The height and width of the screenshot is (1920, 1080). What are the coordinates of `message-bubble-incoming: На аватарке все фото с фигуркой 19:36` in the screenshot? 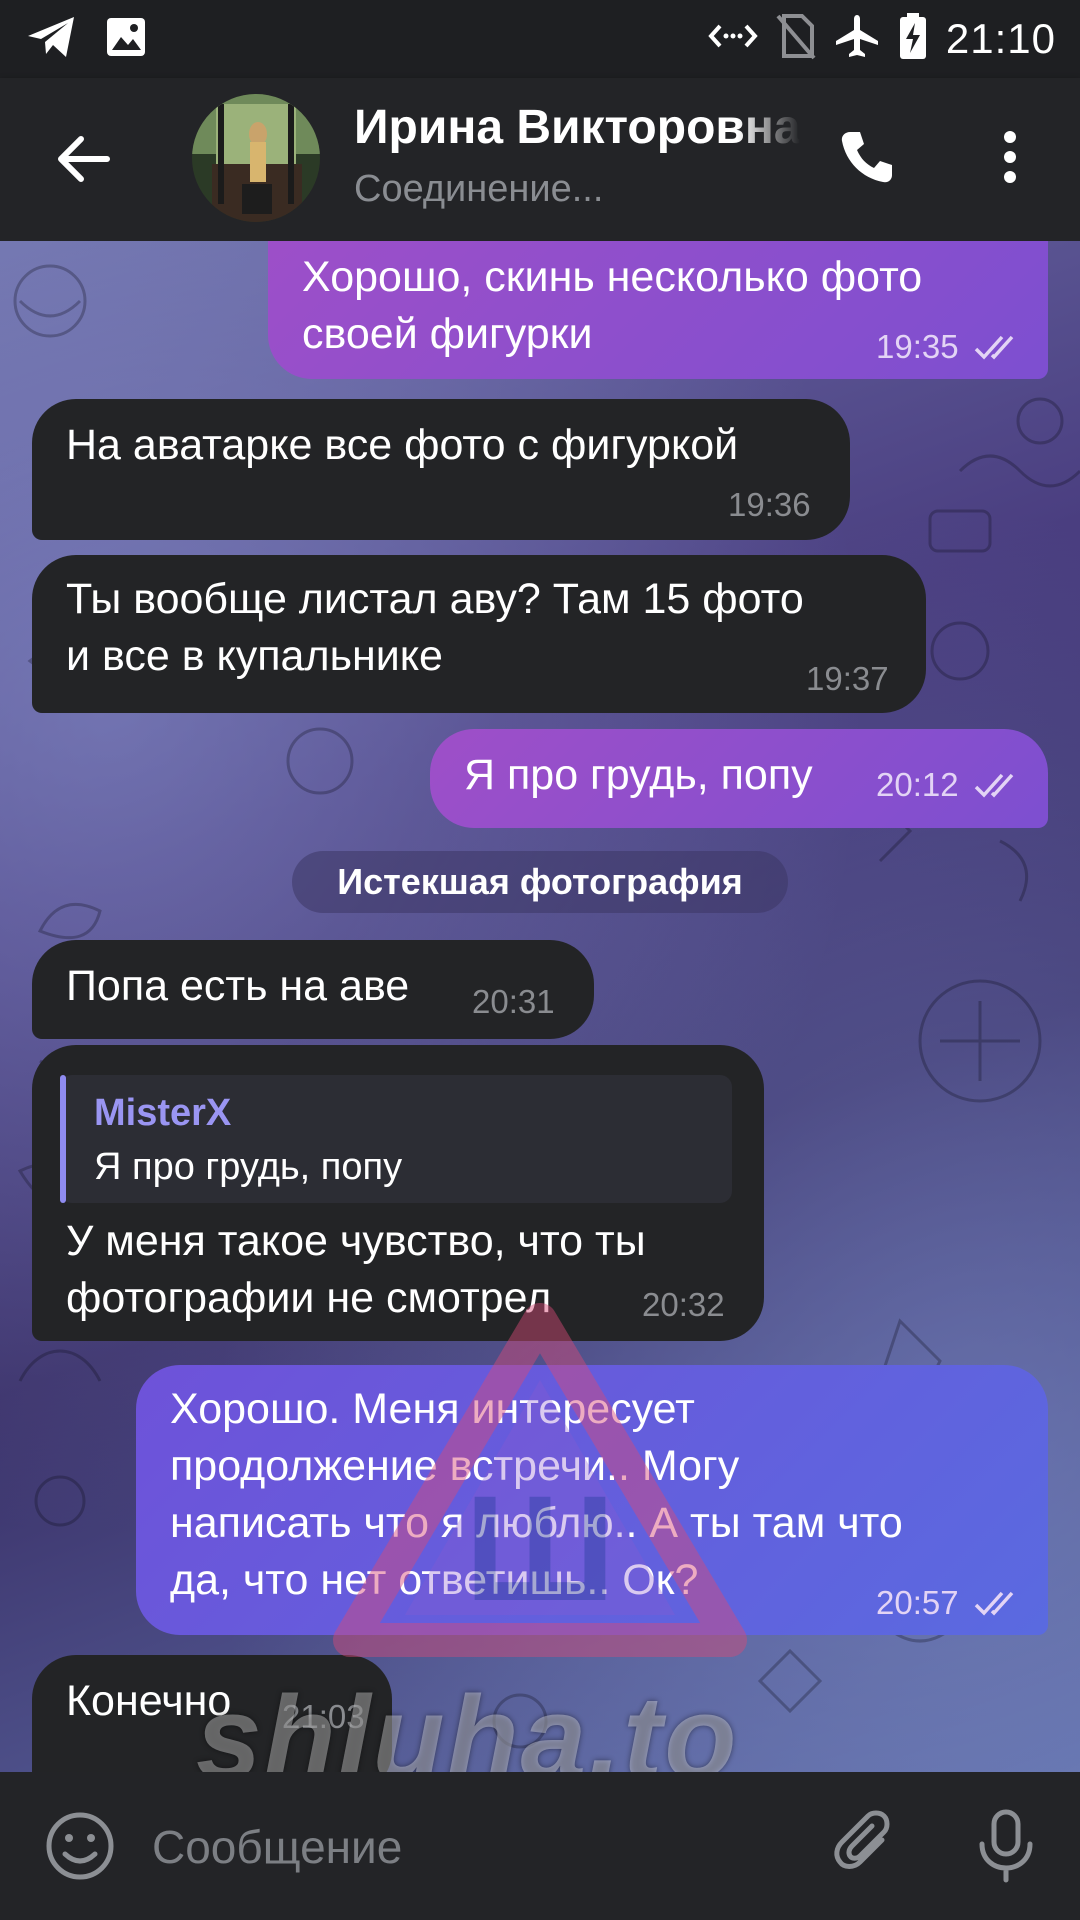 It's located at (441, 469).